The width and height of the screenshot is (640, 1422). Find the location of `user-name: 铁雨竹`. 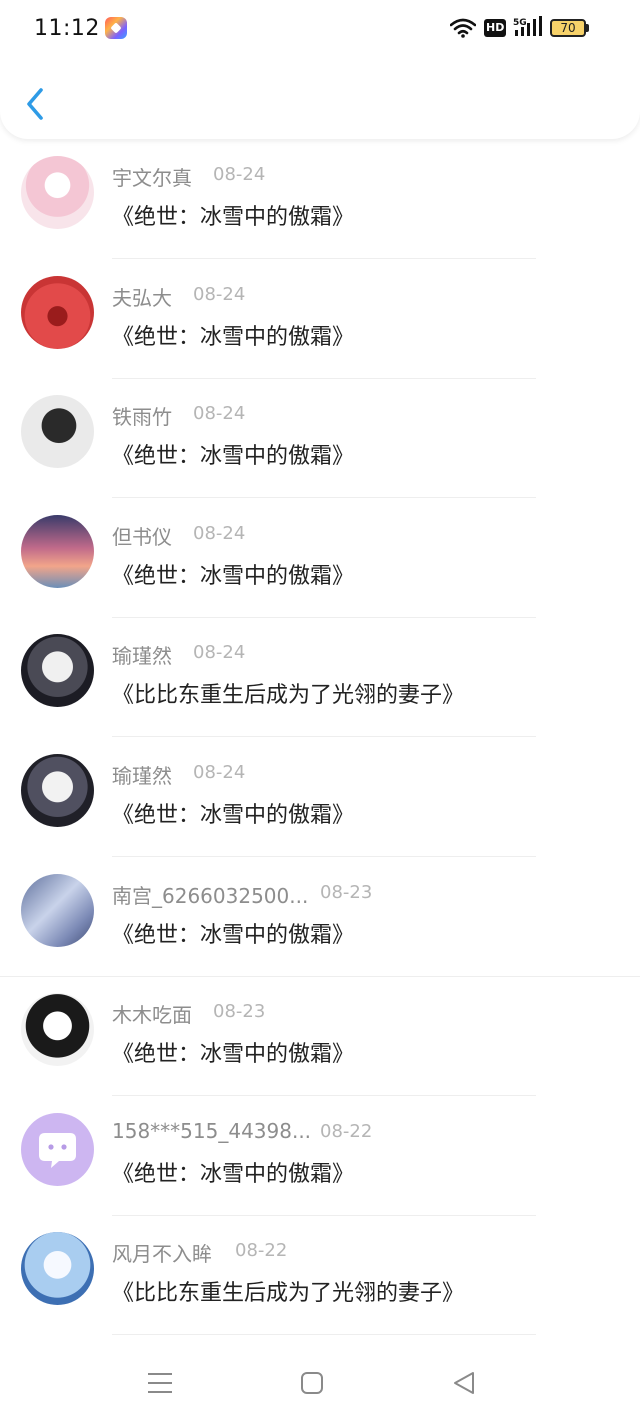

user-name: 铁雨竹 is located at coordinates (142, 417).